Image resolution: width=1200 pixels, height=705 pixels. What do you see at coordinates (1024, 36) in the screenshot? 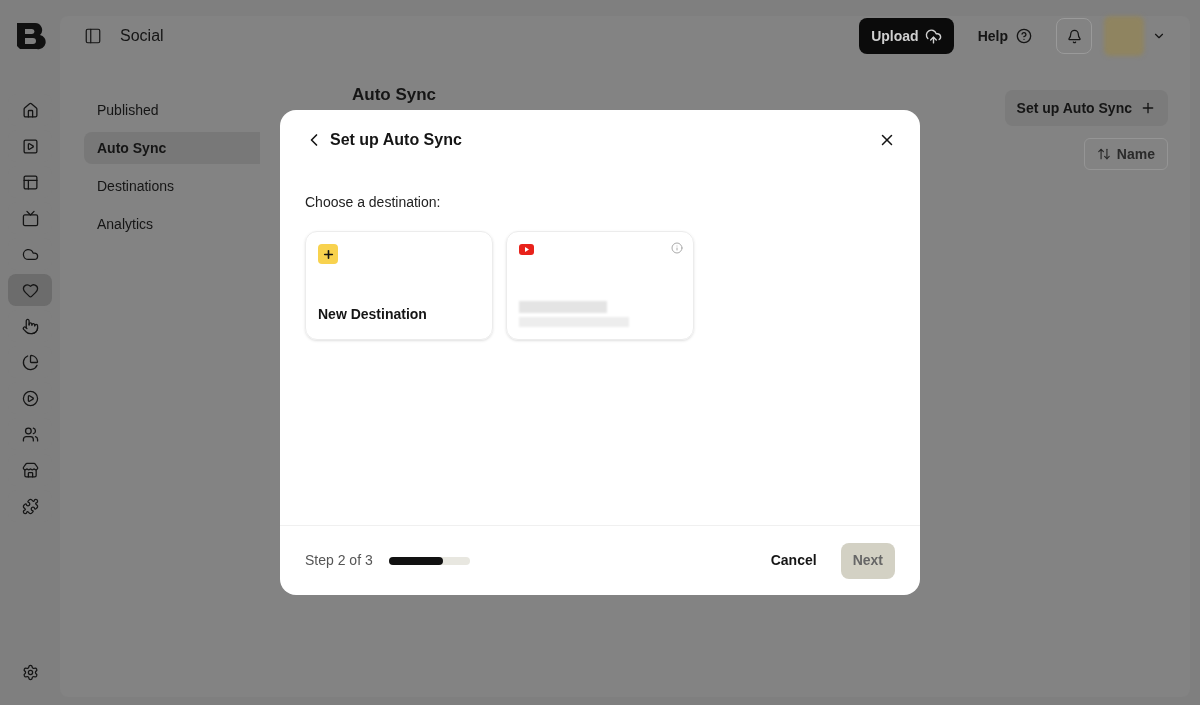
I see `help-icon` at bounding box center [1024, 36].